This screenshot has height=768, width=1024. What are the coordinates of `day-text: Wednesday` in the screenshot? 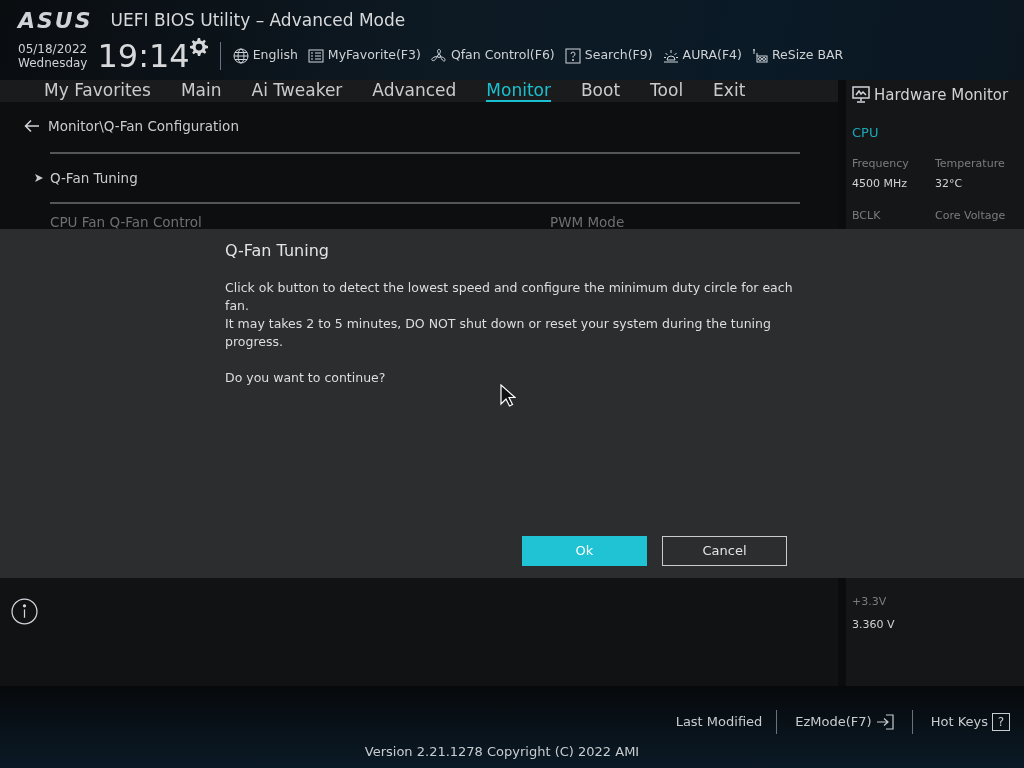 It's located at (53, 62).